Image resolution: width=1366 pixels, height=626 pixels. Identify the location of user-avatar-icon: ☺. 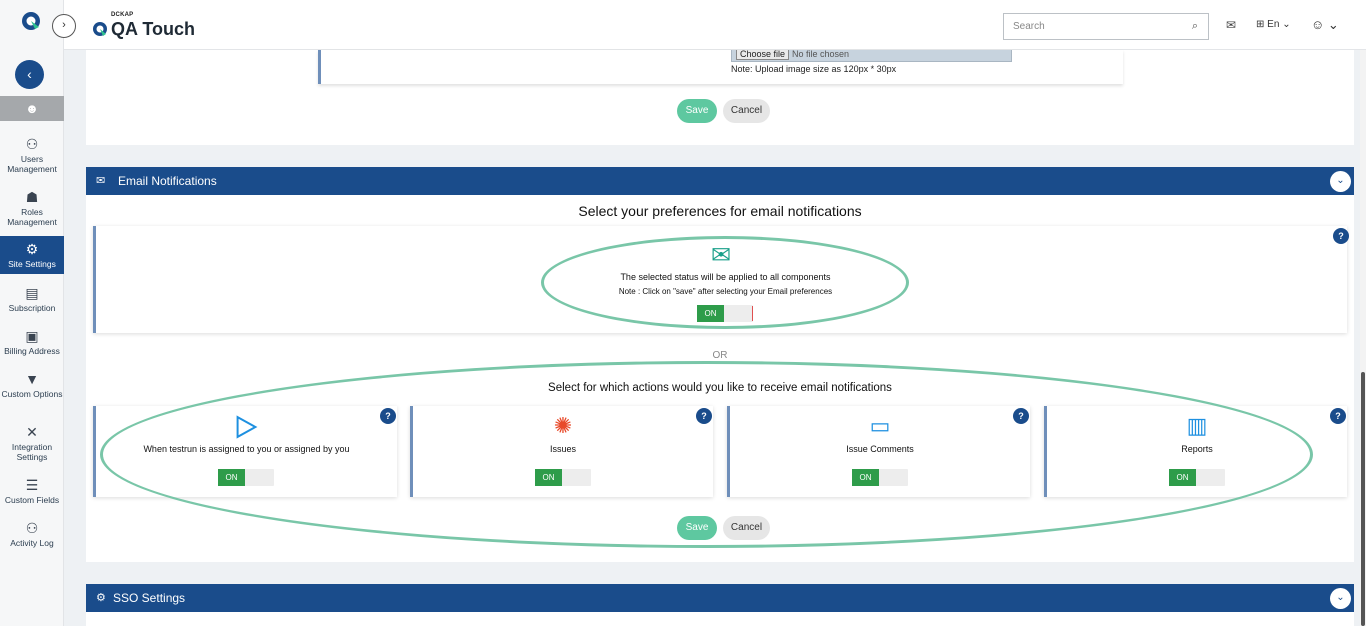
(1318, 24).